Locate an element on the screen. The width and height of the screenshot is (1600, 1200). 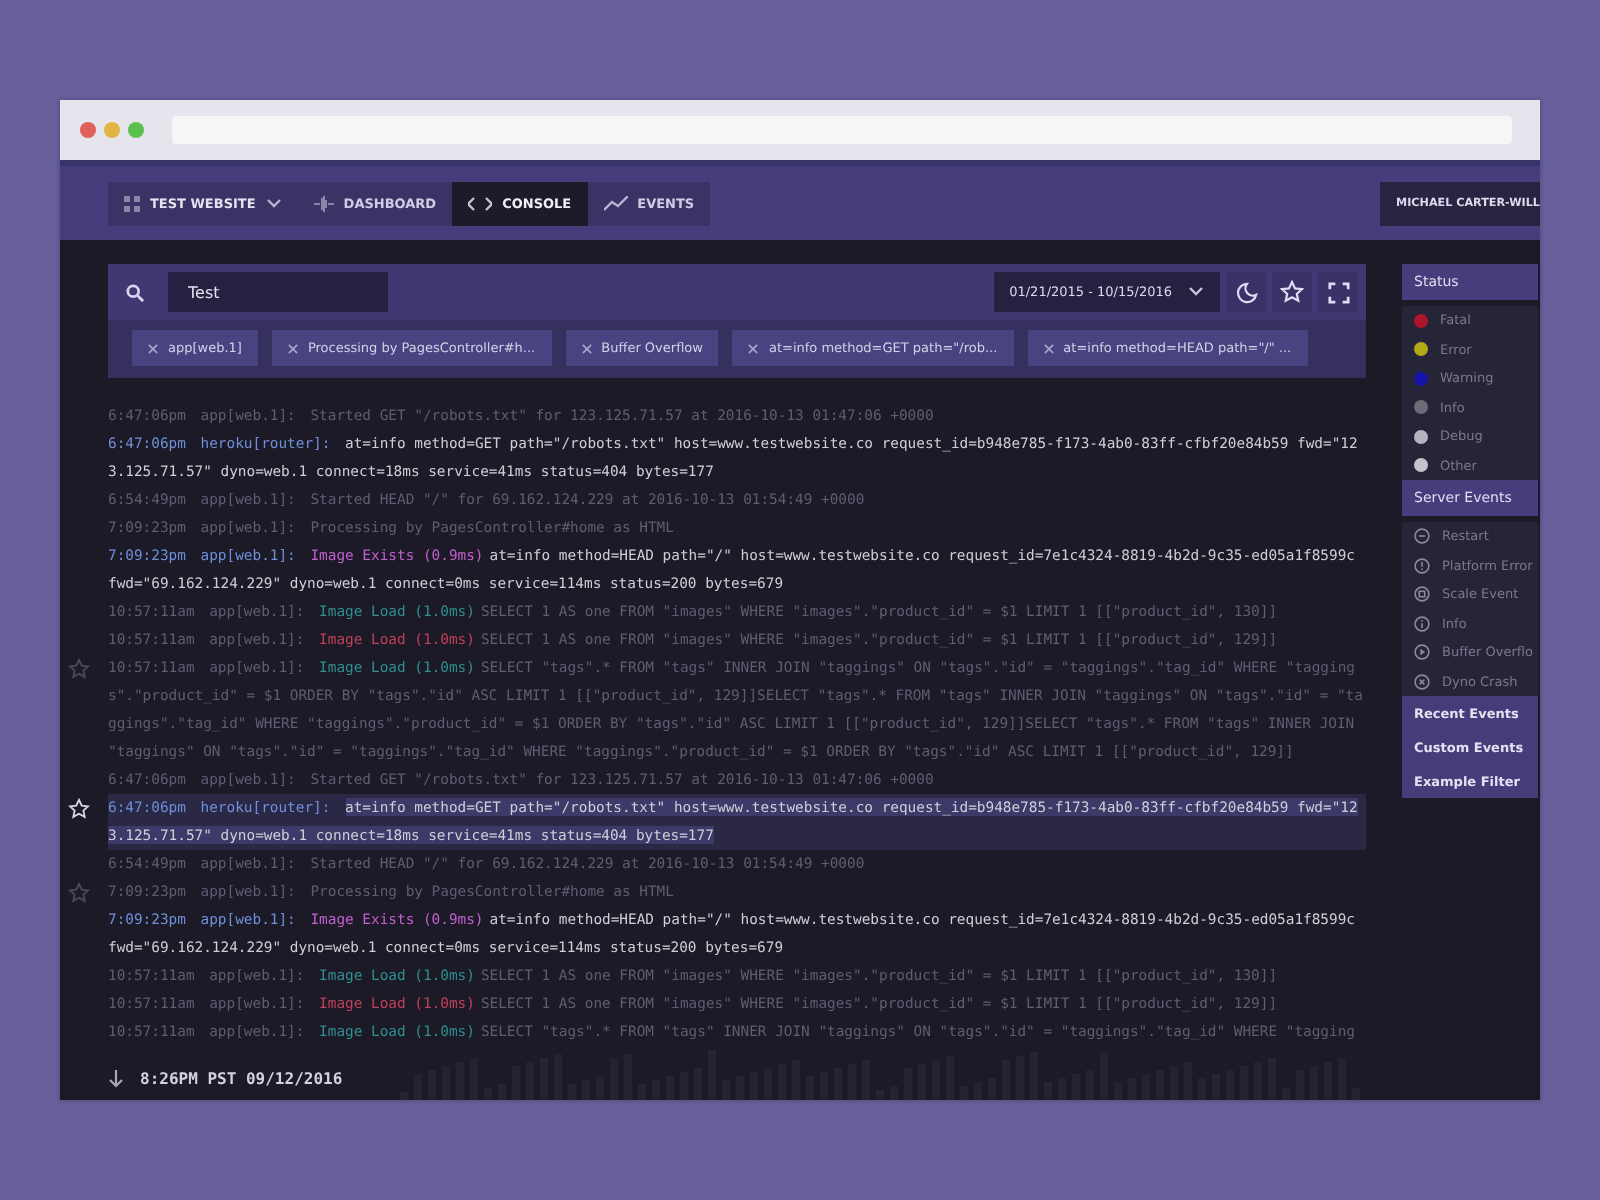
cross-circle-icon is located at coordinates (1422, 681).